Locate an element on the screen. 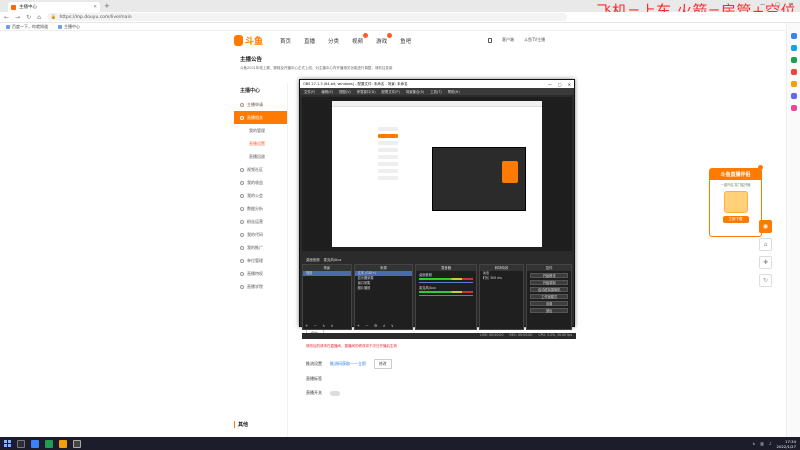 The height and width of the screenshot is (450, 800). live-float-icon: ◉ is located at coordinates (765, 226).